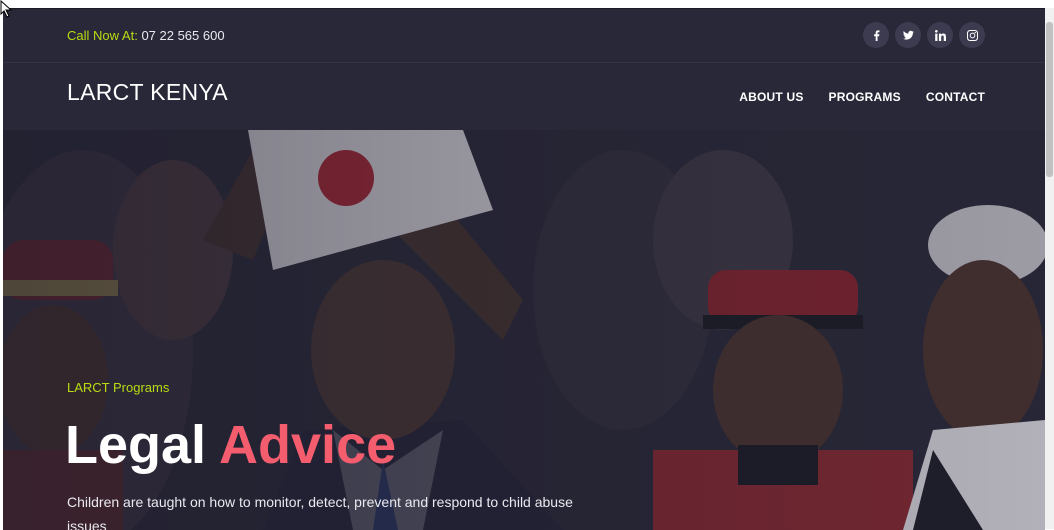 This screenshot has width=1054, height=530. What do you see at coordinates (908, 35) in the screenshot?
I see `twitter-icon` at bounding box center [908, 35].